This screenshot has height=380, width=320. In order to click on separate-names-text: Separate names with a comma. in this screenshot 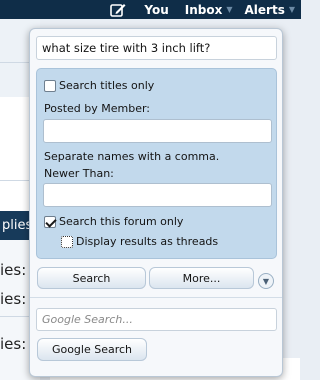, I will do `click(132, 156)`.